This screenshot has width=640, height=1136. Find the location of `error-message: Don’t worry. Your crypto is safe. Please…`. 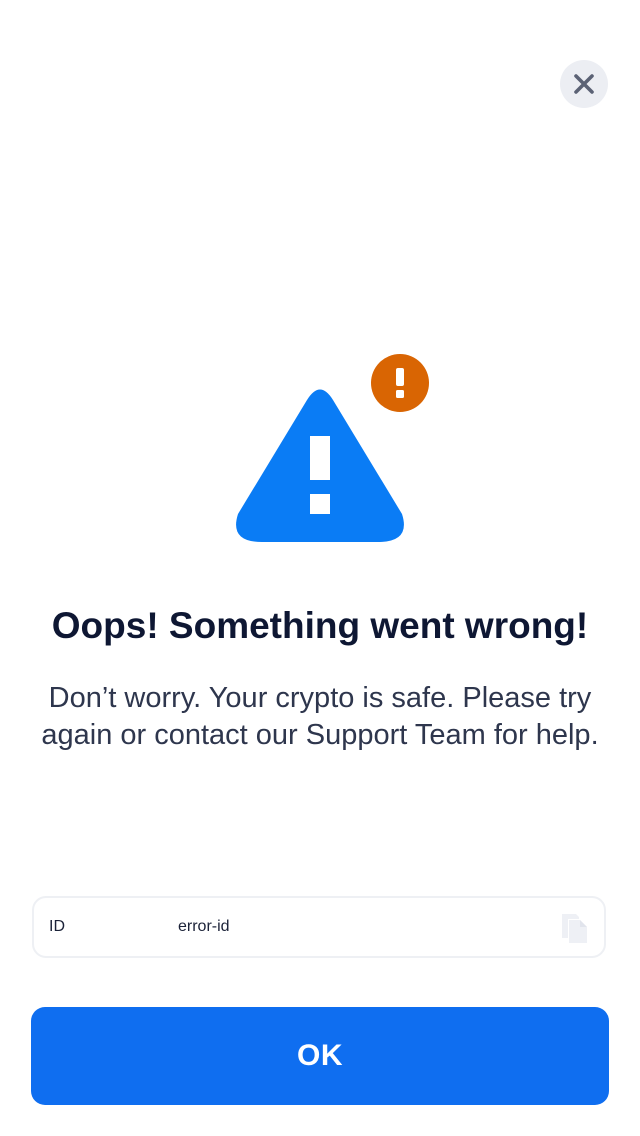

error-message: Don’t worry. Your crypto is safe. Please… is located at coordinates (320, 716).